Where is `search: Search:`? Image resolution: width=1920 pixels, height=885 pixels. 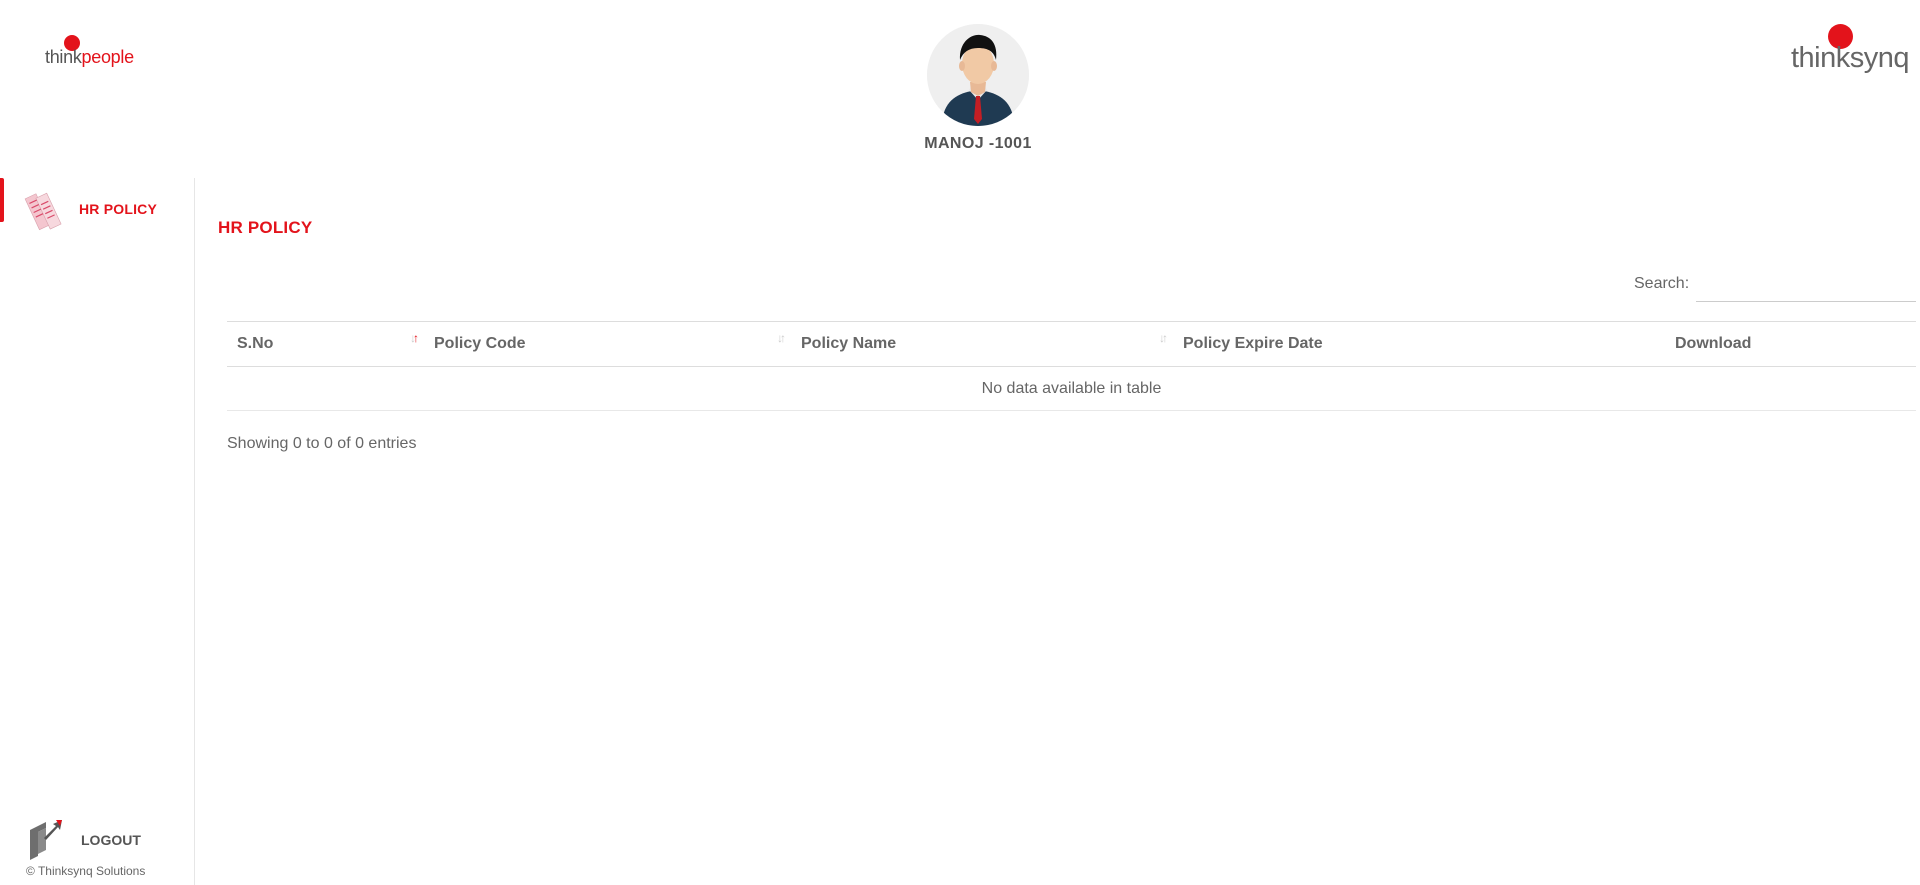
search: Search: is located at coordinates (1775, 288).